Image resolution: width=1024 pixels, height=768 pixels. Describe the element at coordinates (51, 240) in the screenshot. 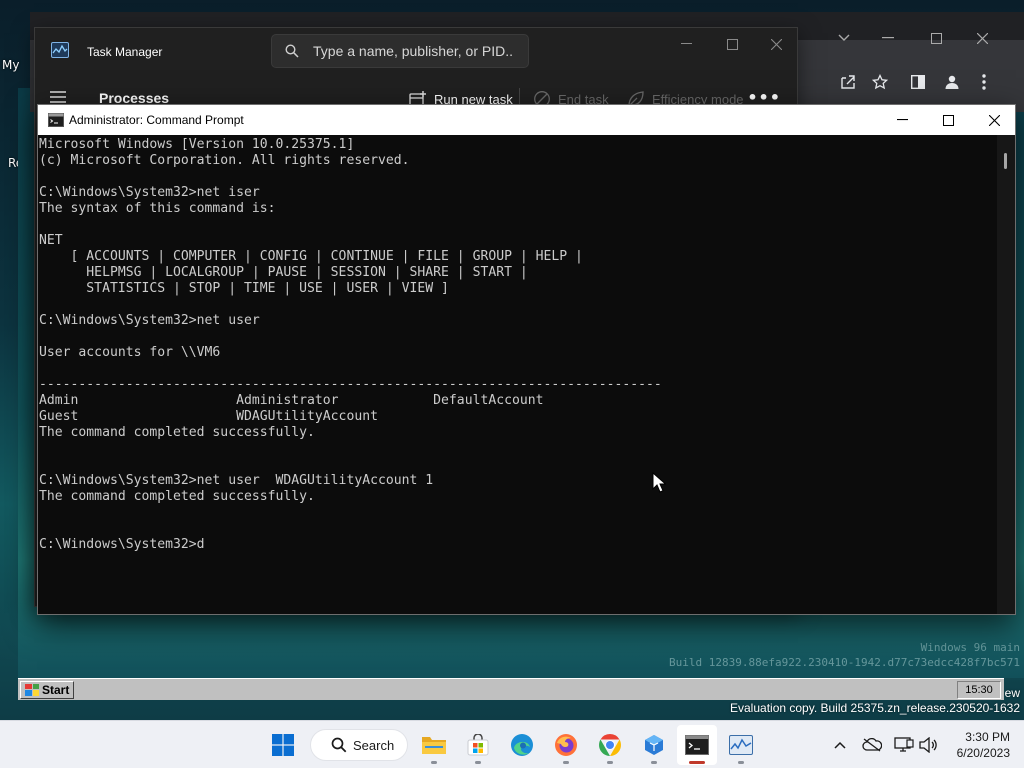

I see `console-line: NET` at that location.